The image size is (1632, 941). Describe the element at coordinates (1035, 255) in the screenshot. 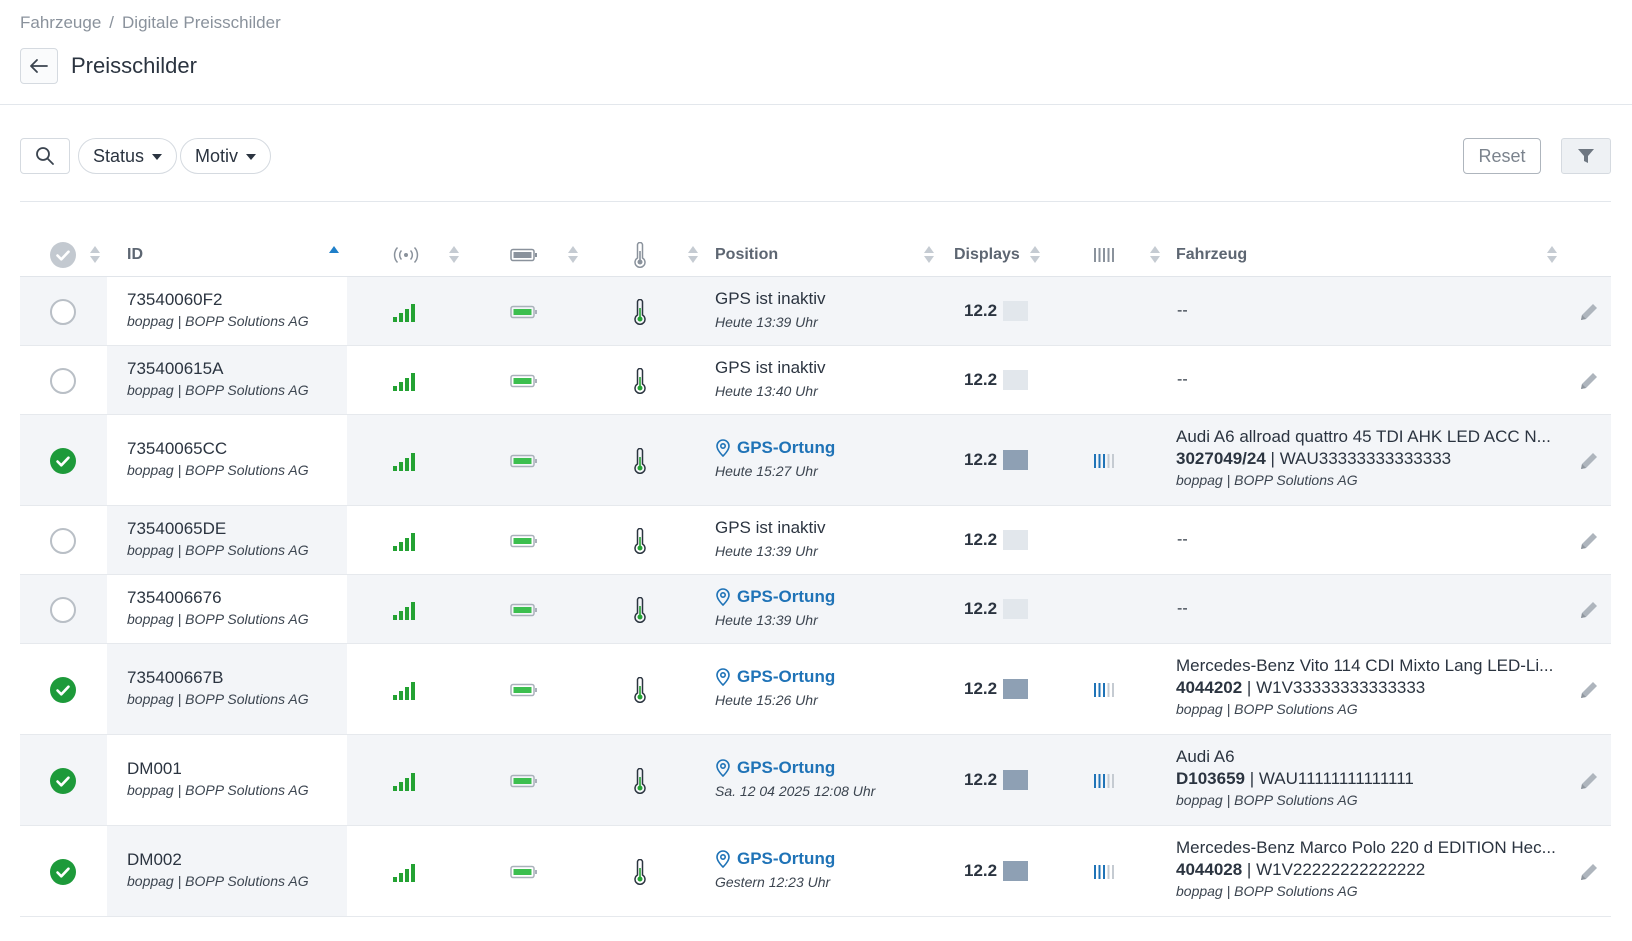

I see `sort-displays-icon` at that location.